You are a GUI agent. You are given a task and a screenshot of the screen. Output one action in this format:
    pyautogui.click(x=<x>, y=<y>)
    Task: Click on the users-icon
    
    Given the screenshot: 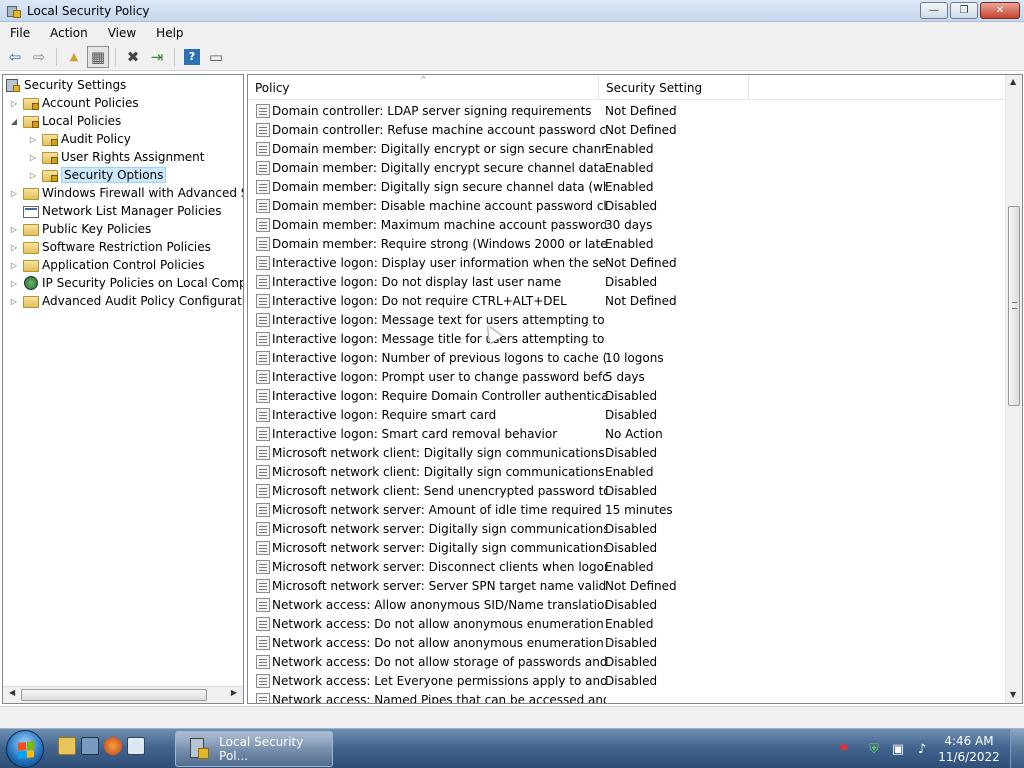 What is the action you would take?
    pyautogui.click(x=90, y=746)
    